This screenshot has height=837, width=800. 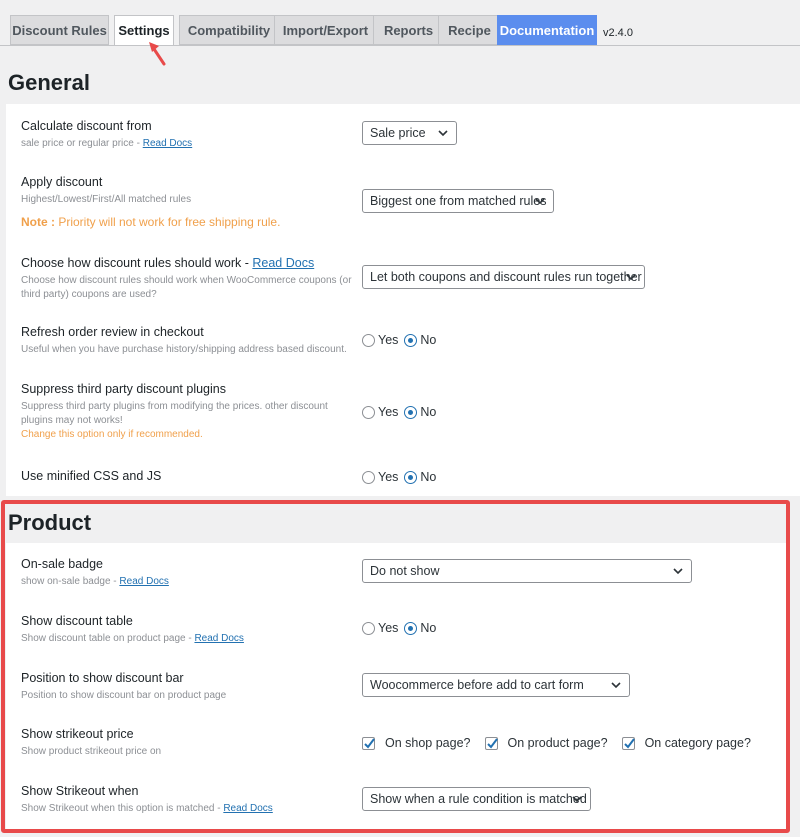 What do you see at coordinates (547, 30) in the screenshot?
I see `tab-documentation: Documentation` at bounding box center [547, 30].